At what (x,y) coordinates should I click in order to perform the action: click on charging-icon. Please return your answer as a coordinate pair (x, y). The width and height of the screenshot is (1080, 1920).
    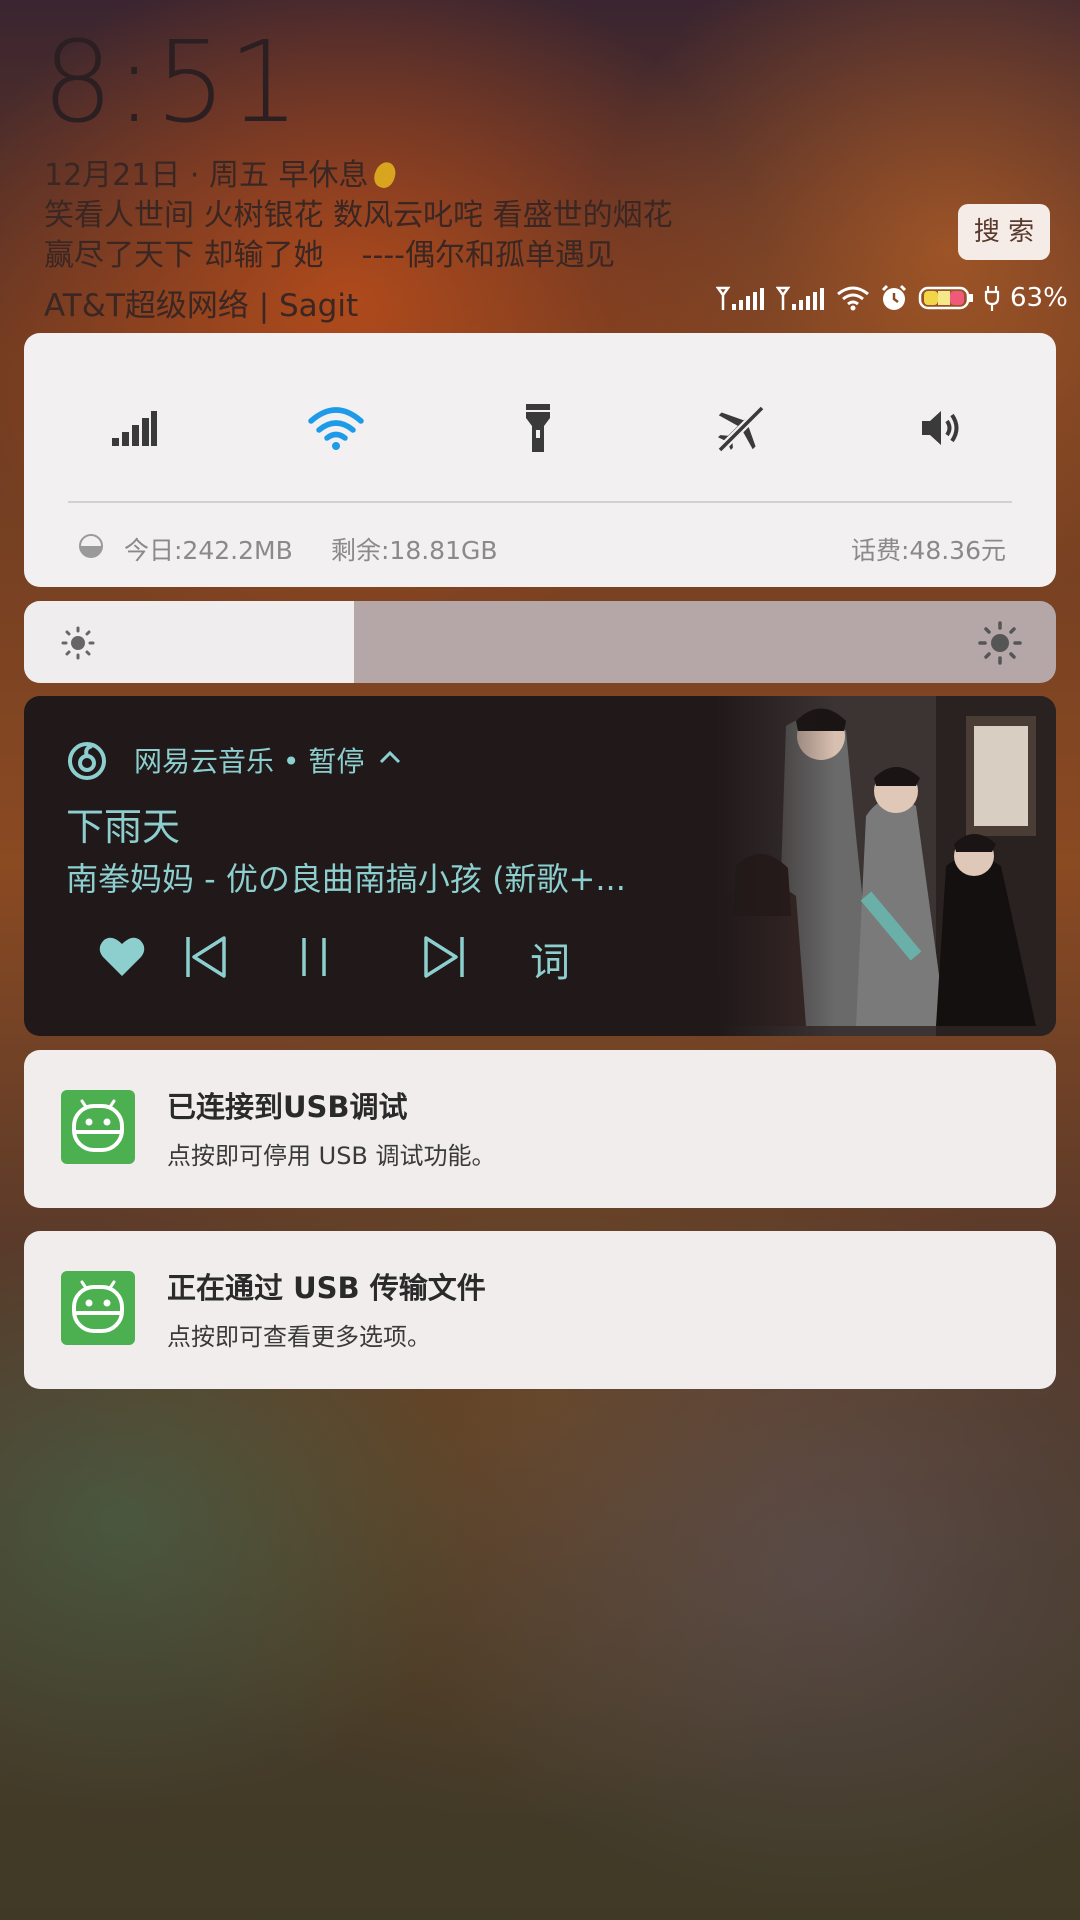
    Looking at the image, I should click on (992, 298).